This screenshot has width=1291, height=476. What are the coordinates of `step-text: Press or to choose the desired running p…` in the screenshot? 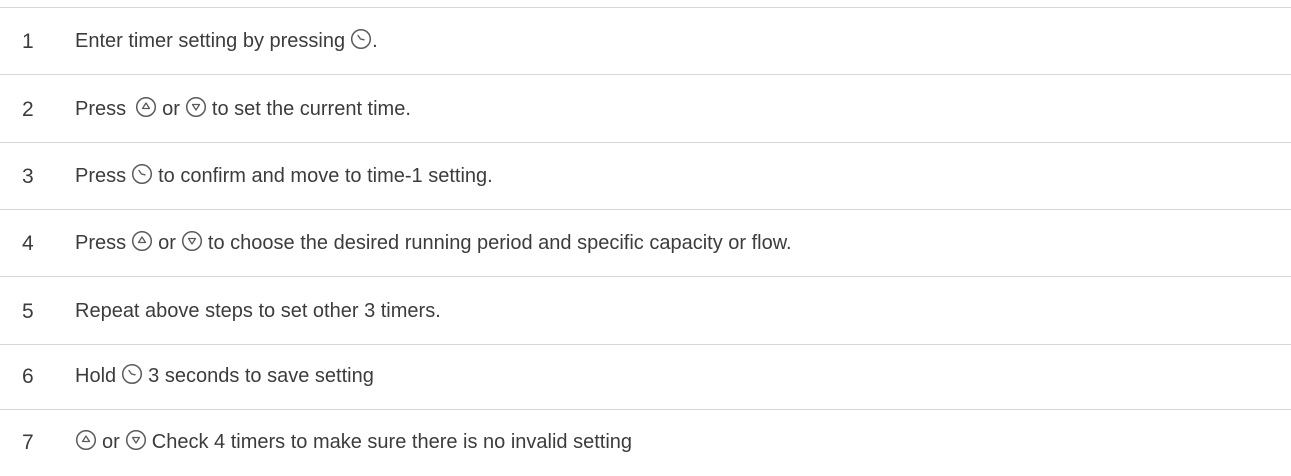 It's located at (433, 243).